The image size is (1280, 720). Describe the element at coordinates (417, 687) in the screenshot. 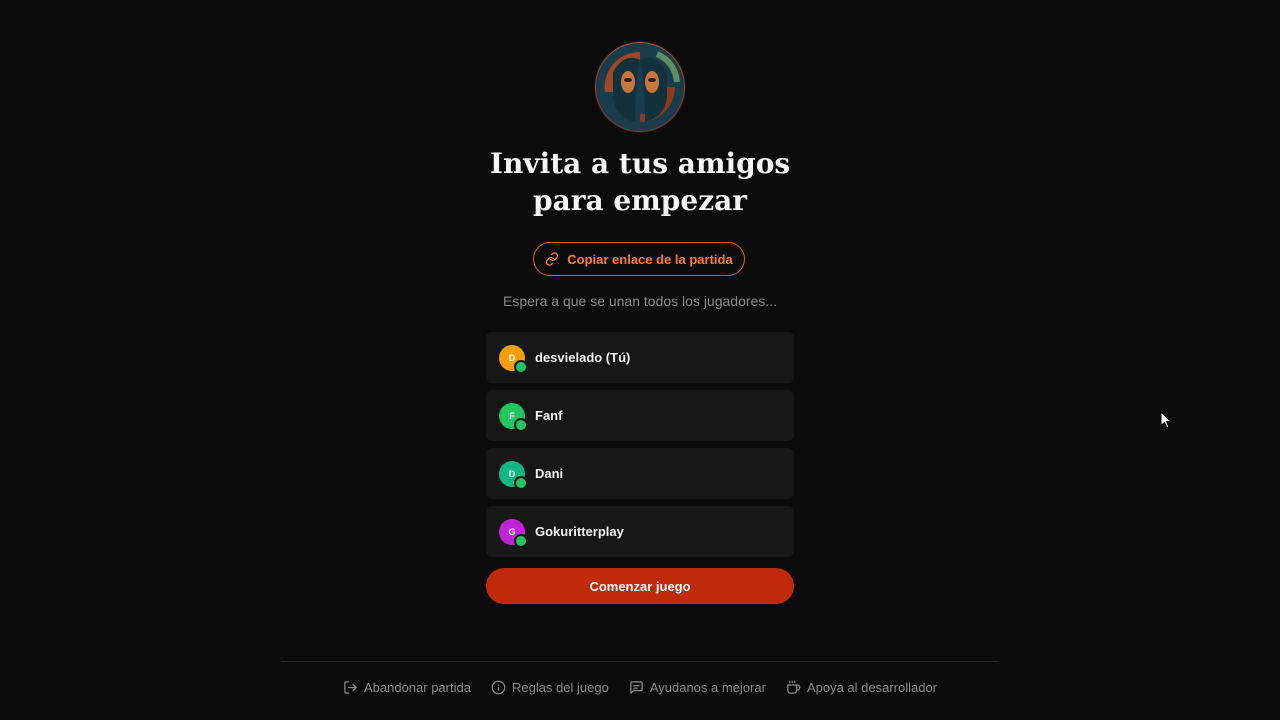

I see `leave-game-label: Abandonar partida` at that location.